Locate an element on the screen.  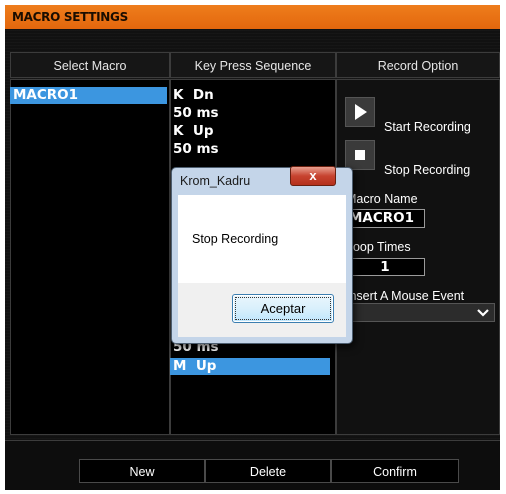
mouse-event-label: Insert A Mouse Event is located at coordinates (405, 296).